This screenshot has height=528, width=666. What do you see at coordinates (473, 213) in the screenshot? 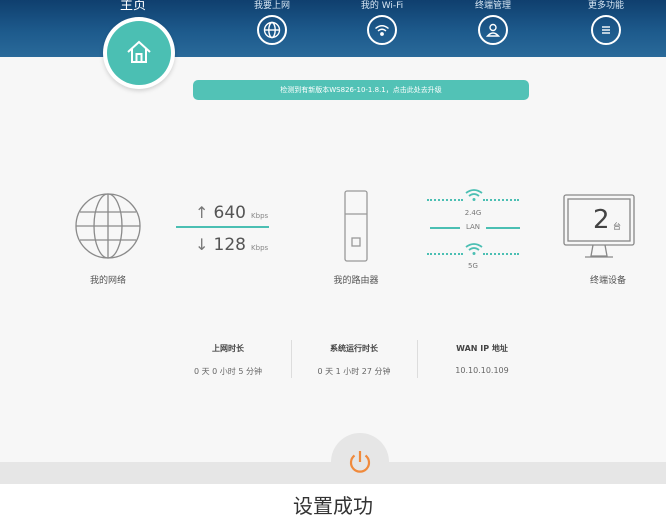
I see `band-24g-label: 2.4G` at bounding box center [473, 213].